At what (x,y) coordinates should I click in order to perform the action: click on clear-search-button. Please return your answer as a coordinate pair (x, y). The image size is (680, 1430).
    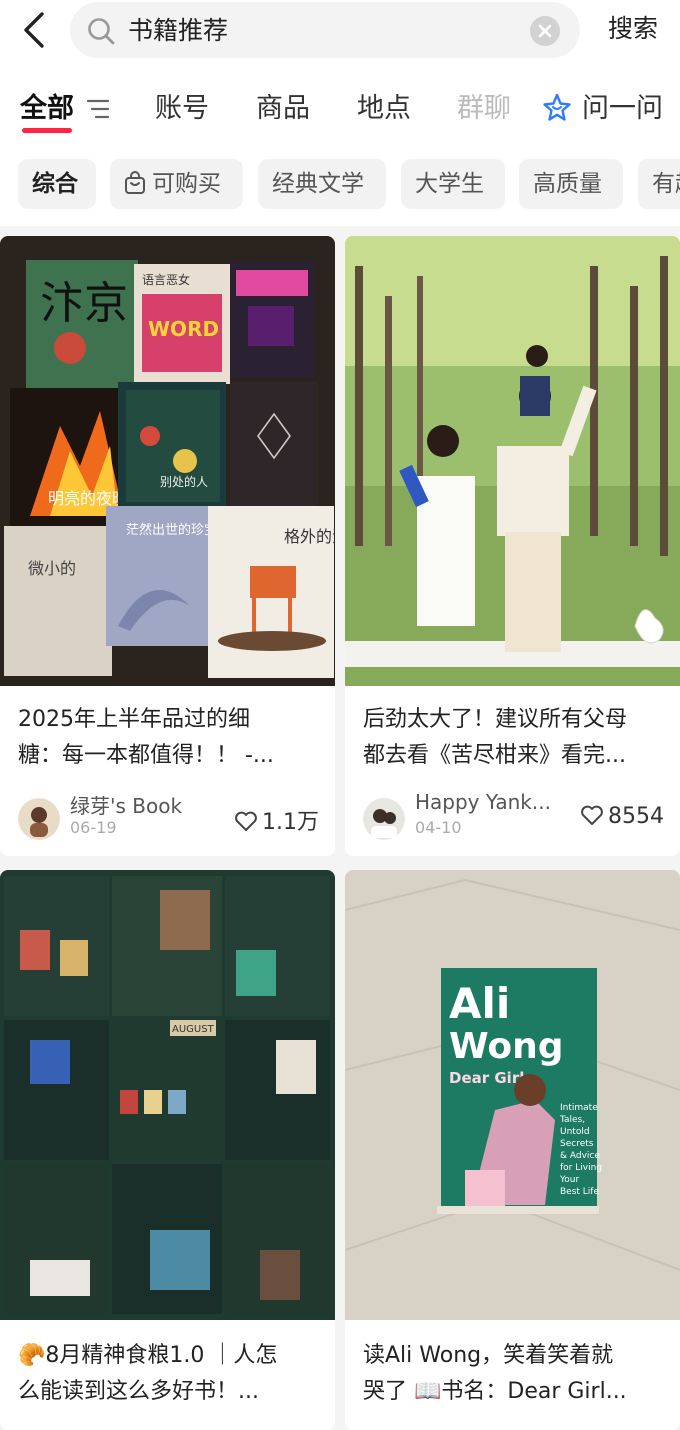
    Looking at the image, I should click on (545, 31).